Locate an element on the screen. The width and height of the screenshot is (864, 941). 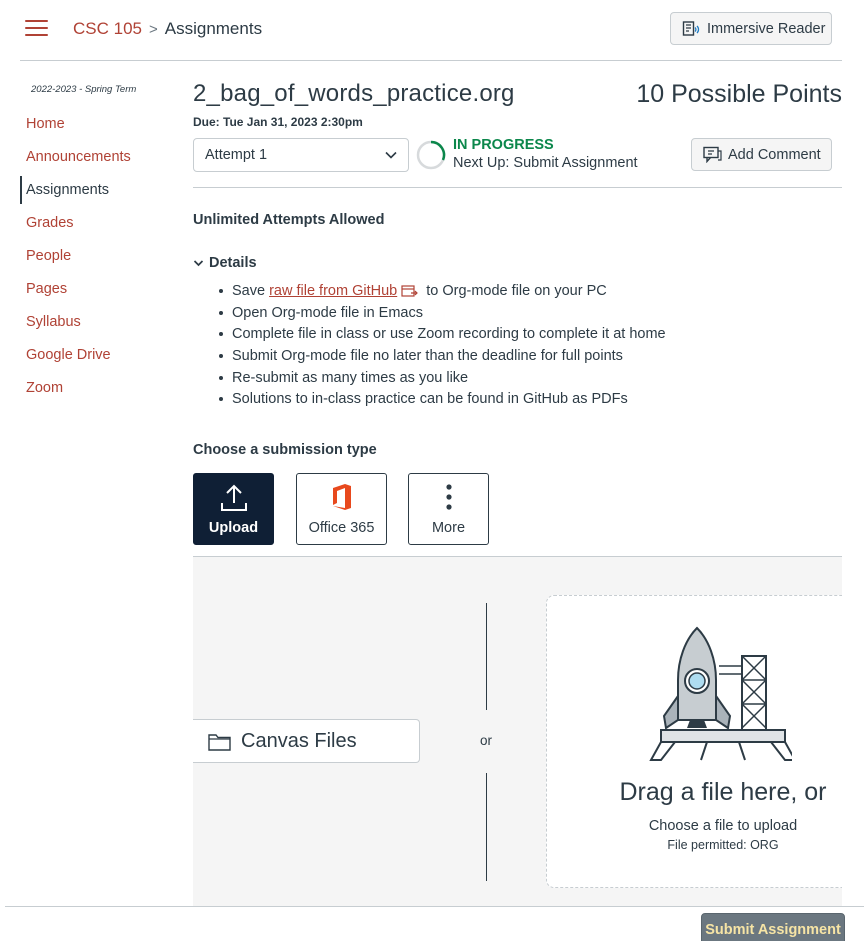
office365-type-button: Office 365 is located at coordinates (341, 509).